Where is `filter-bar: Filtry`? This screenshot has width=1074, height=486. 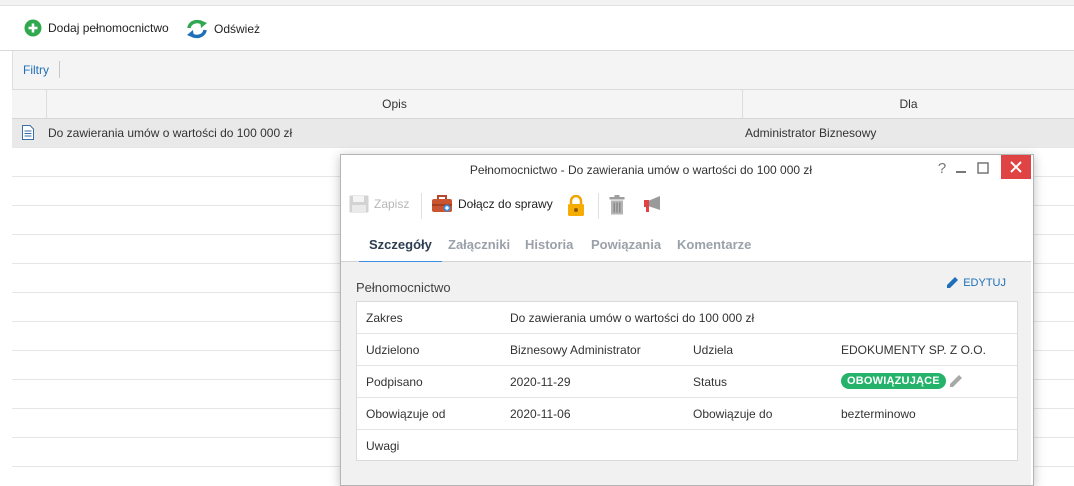 filter-bar: Filtry is located at coordinates (543, 70).